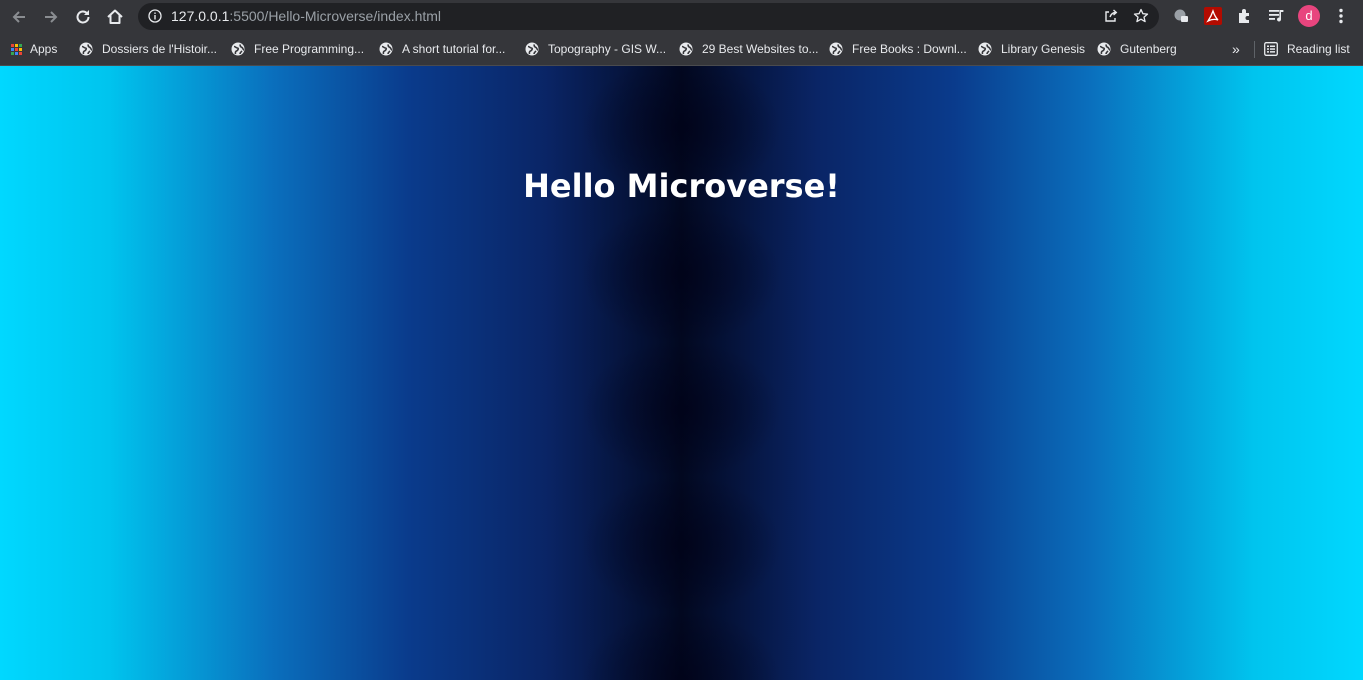 Image resolution: width=1363 pixels, height=680 pixels. I want to click on reload-icon, so click(83, 17).